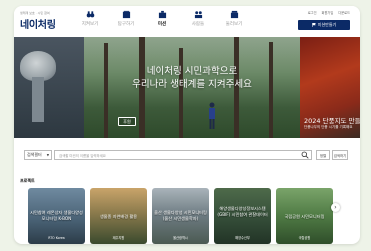 This screenshot has width=371, height=251. Describe the element at coordinates (242, 211) in the screenshot. I see `project-title: 해양생물다양성정보시스템(GBIF) 시민참여 관찰데이터` at that location.